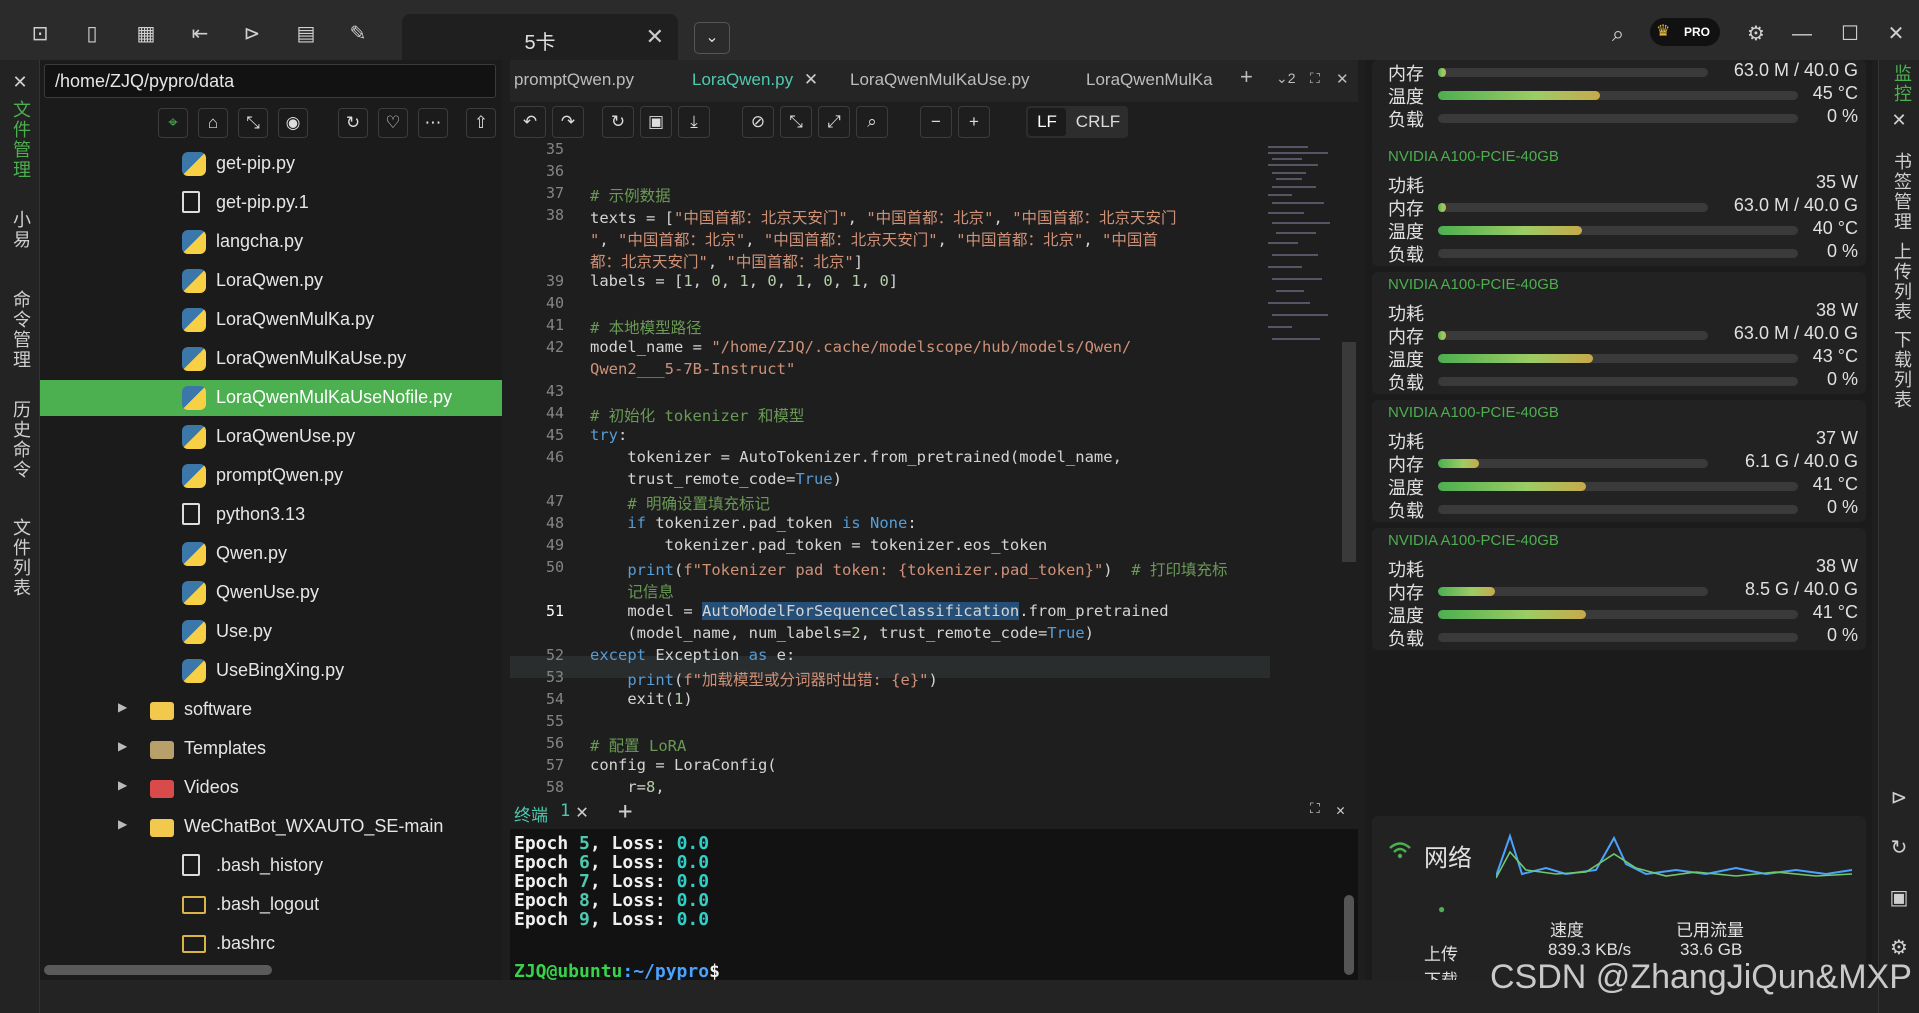 The width and height of the screenshot is (1919, 1013). I want to click on file-item: .bashrc, so click(271, 943).